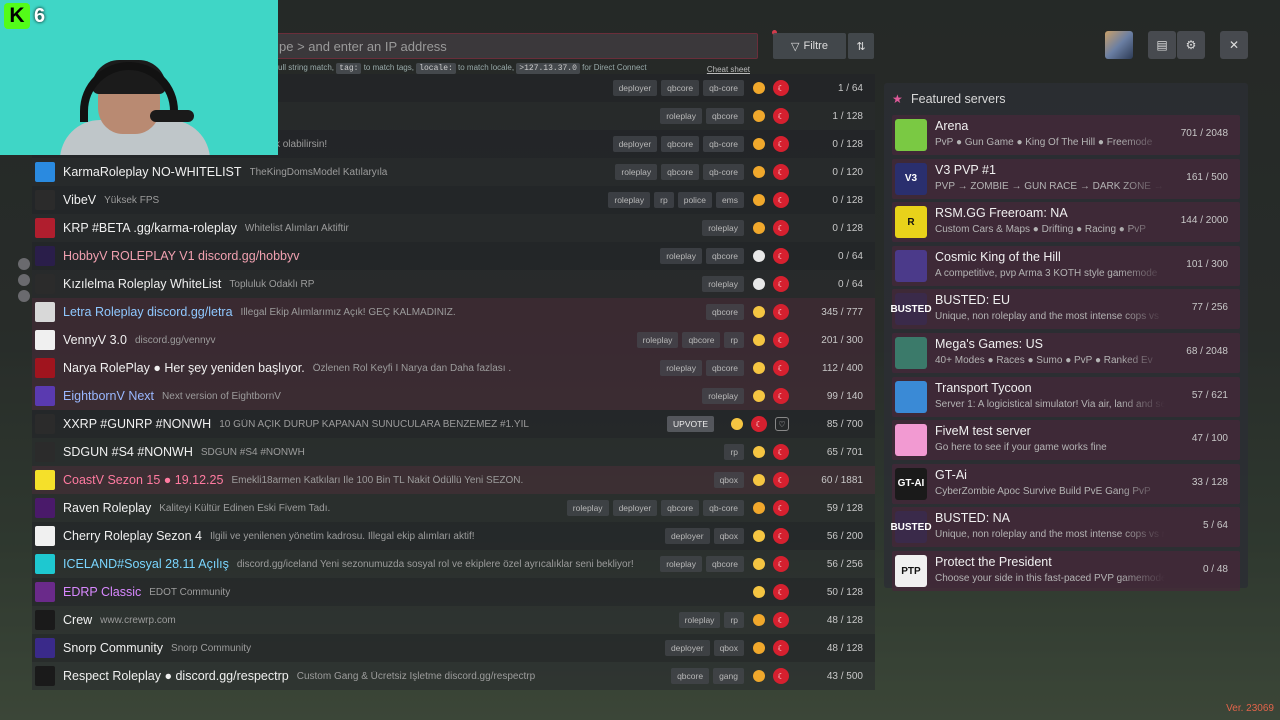 Image resolution: width=1280 pixels, height=720 pixels. I want to click on server-tag: ems, so click(729, 200).